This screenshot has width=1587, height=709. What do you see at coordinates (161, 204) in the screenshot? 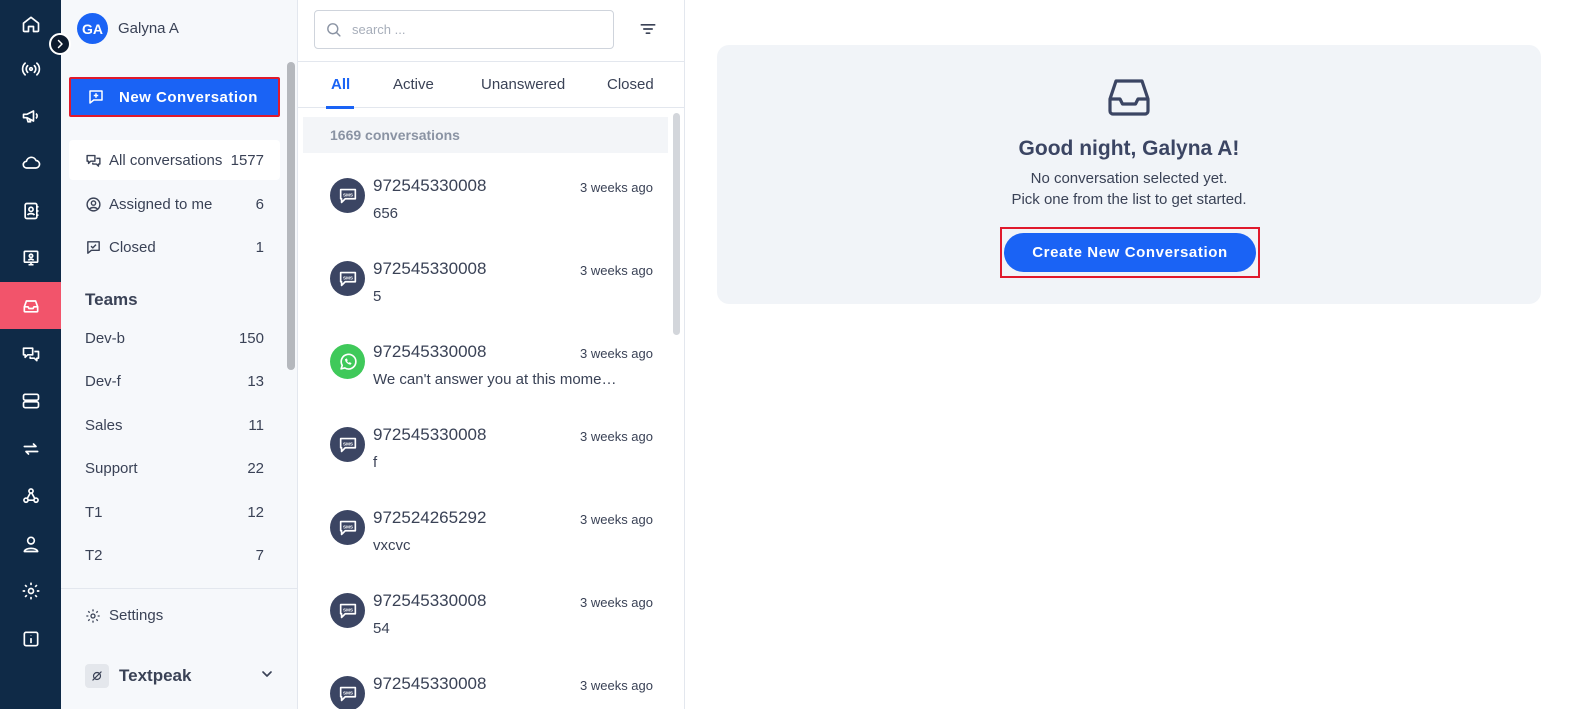
I see `nav-label: Assigned to me` at bounding box center [161, 204].